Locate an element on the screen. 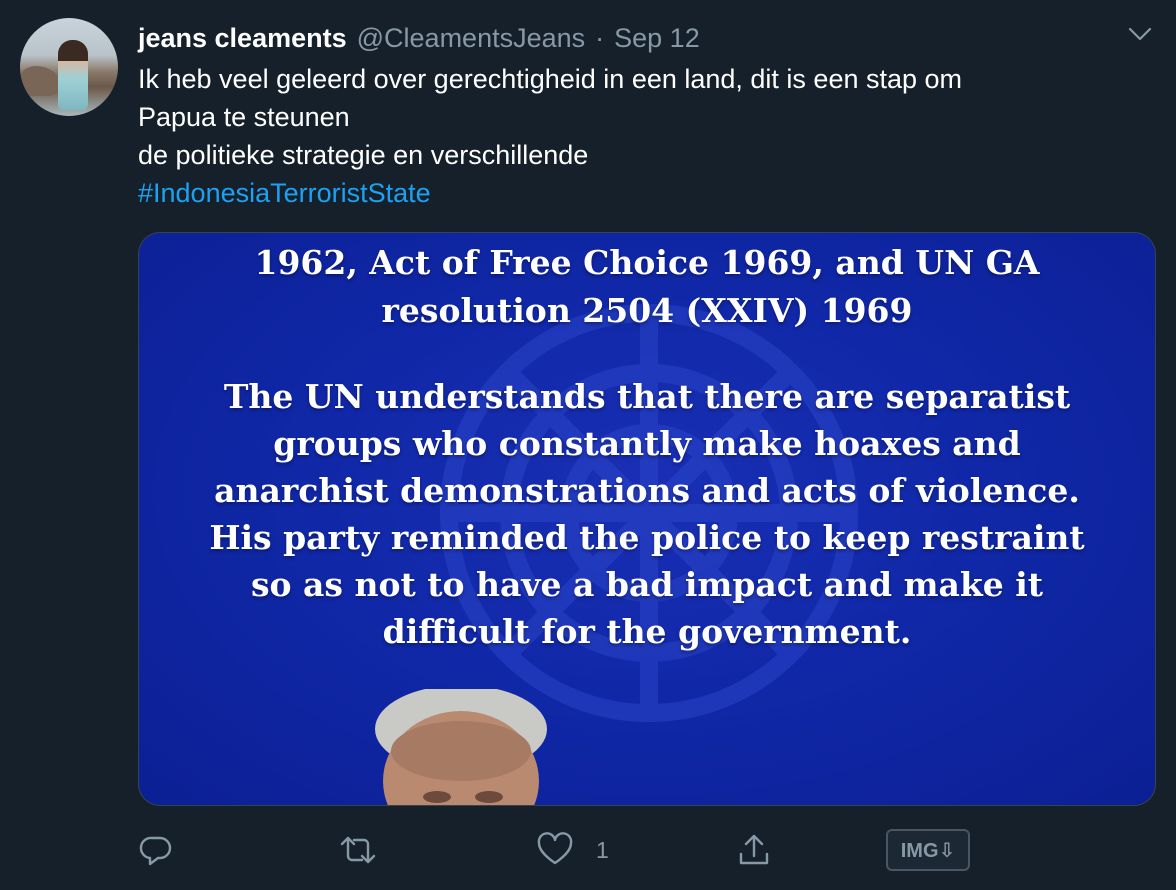  share-icon is located at coordinates (754, 849).